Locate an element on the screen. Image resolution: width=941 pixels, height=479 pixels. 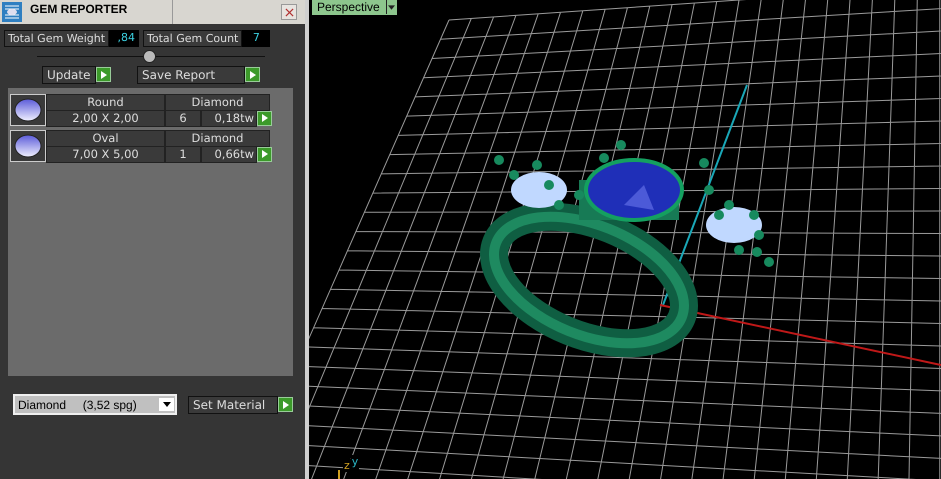
material-dropdown: Diamond (3,52 spg) is located at coordinates (95, 404).